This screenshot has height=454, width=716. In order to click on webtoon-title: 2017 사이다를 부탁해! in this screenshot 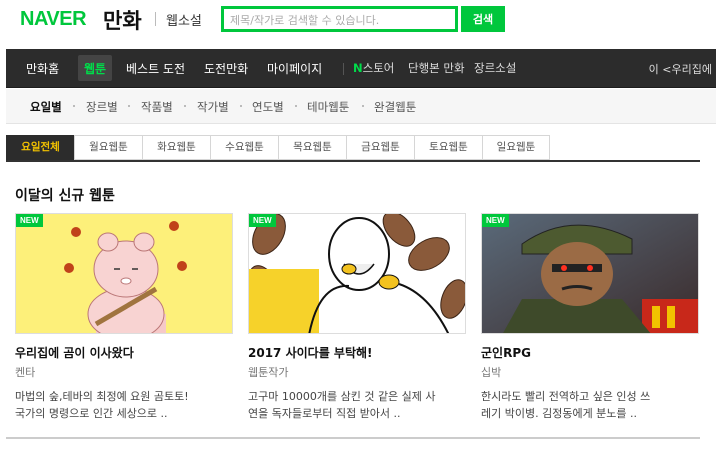, I will do `click(357, 352)`.